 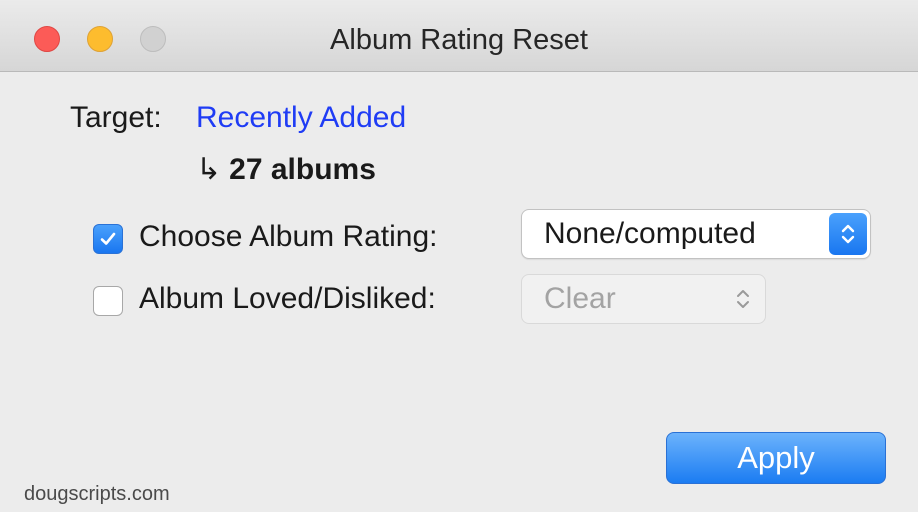 What do you see at coordinates (301, 118) in the screenshot?
I see `target-playlist-link: Recently Added` at bounding box center [301, 118].